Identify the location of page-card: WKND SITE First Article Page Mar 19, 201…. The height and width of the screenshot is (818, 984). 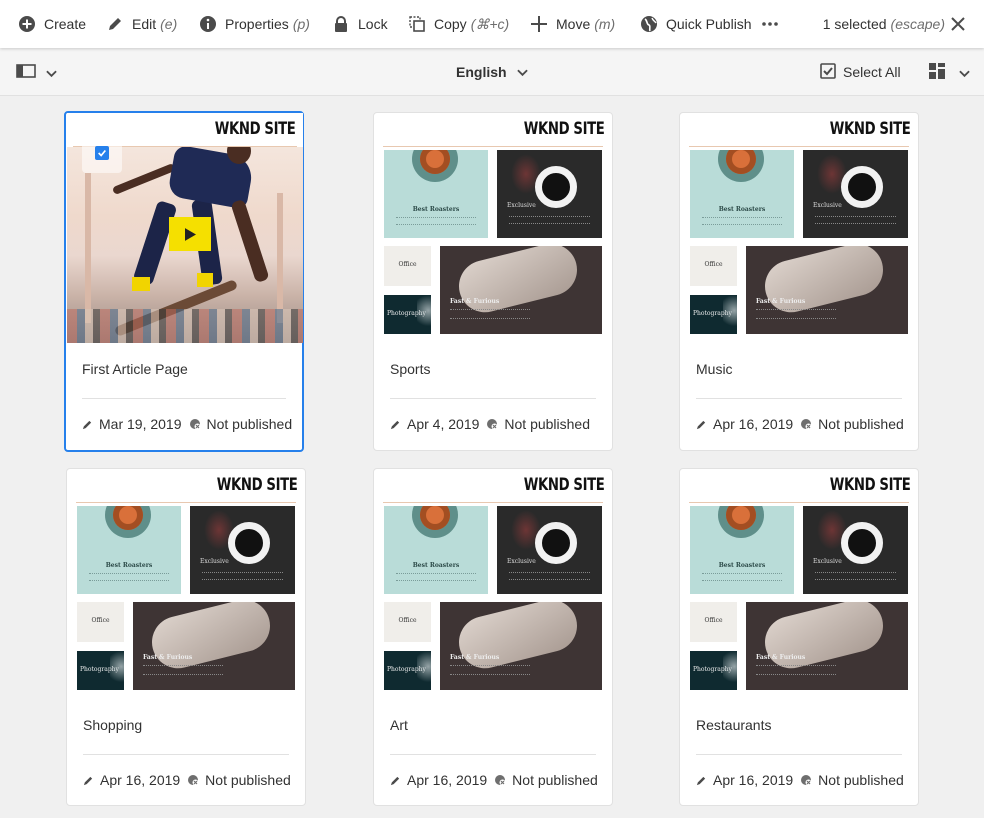
(184, 281).